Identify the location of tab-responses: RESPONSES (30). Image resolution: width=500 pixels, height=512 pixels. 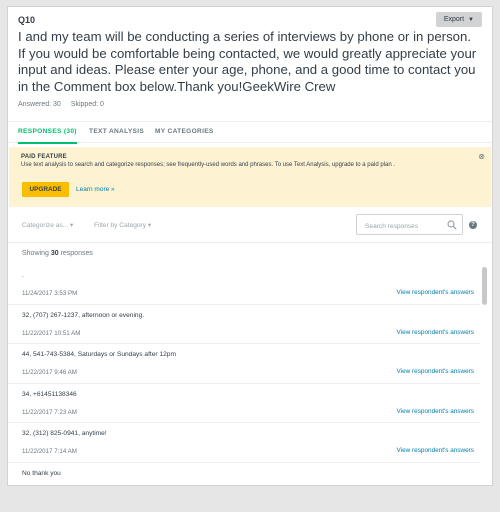
(47, 136).